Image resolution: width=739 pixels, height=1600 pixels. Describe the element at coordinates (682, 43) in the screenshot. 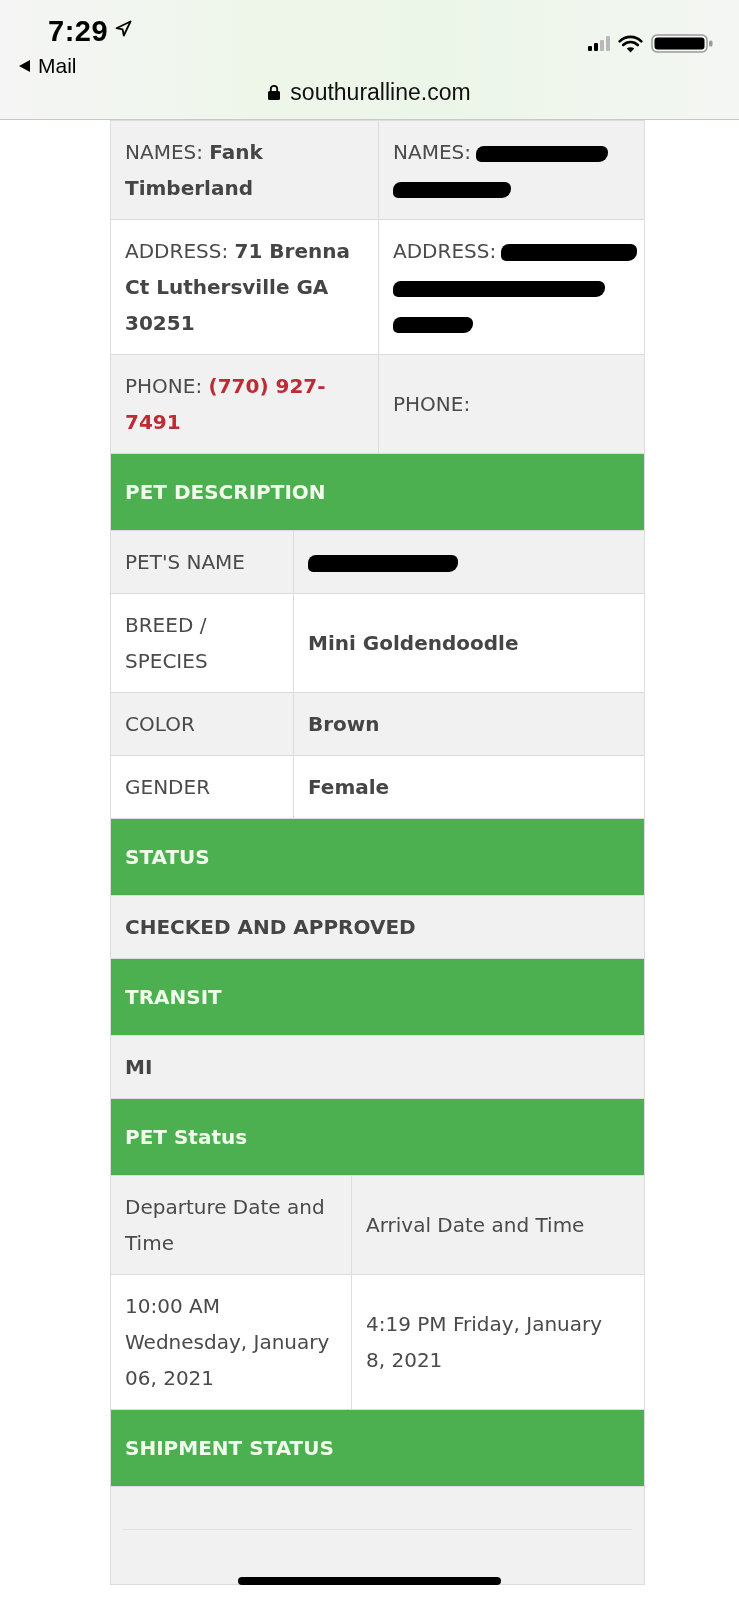

I see `battery-icon` at that location.